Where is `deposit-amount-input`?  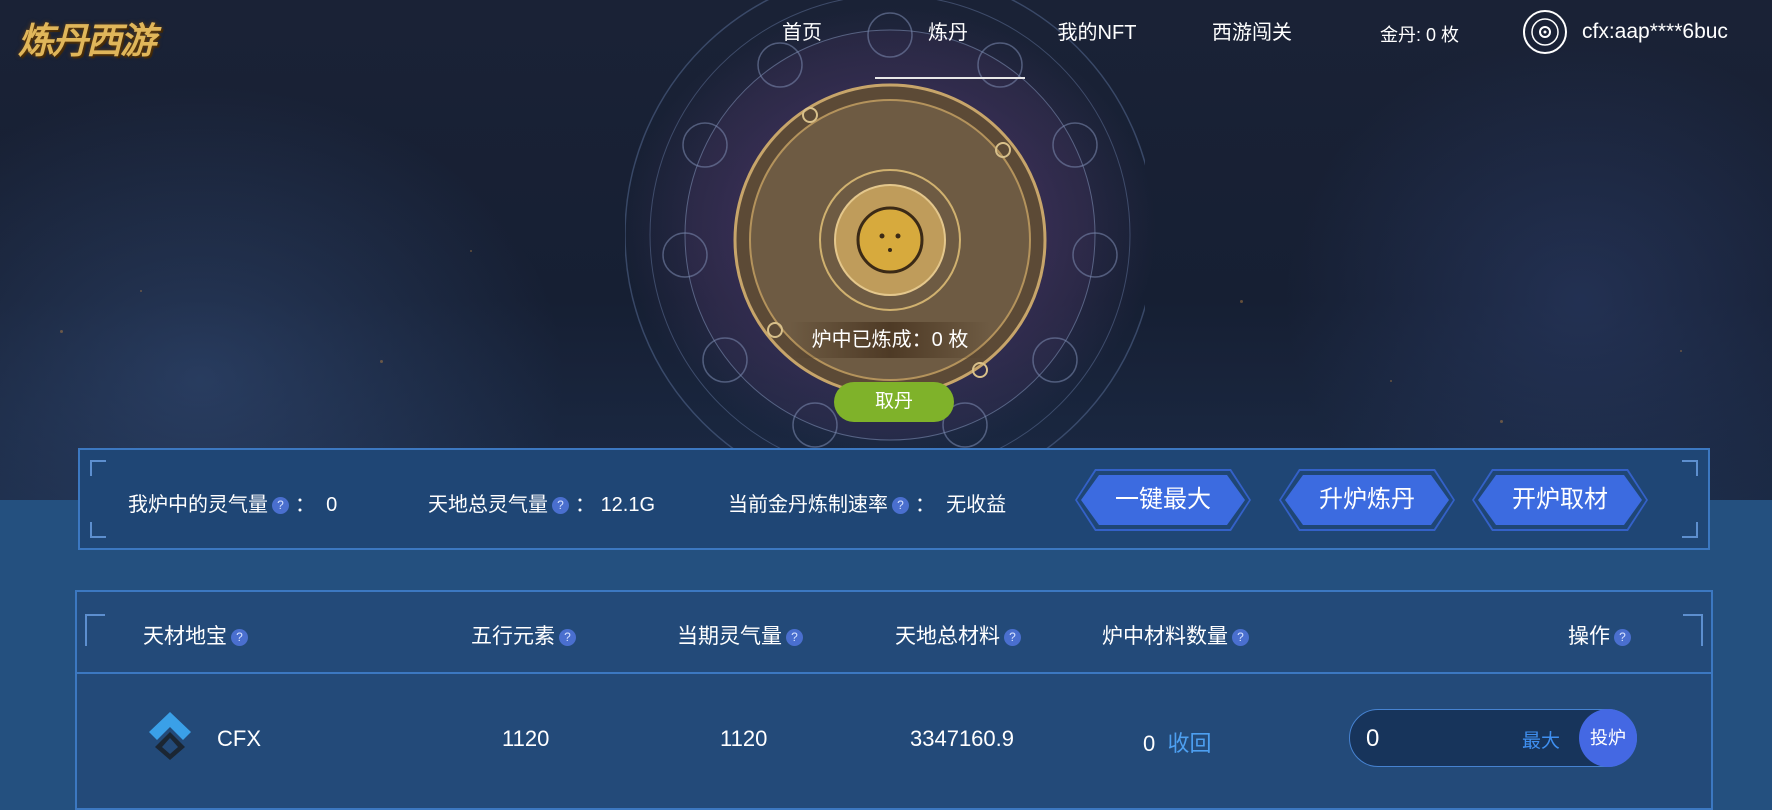 deposit-amount-input is located at coordinates (1436, 739).